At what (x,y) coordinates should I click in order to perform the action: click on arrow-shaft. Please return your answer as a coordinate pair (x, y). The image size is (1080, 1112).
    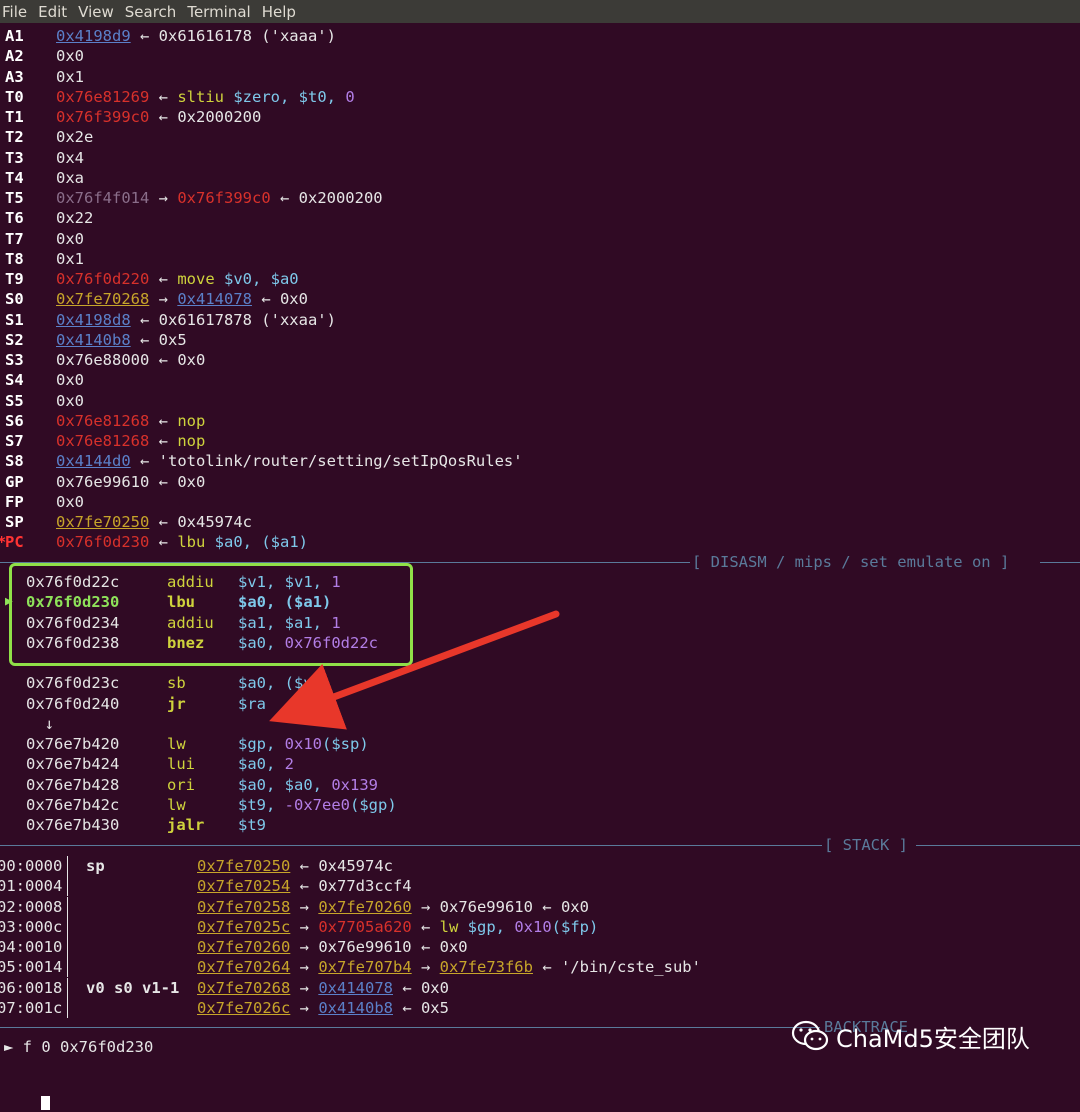
    Looking at the image, I should click on (414, 670).